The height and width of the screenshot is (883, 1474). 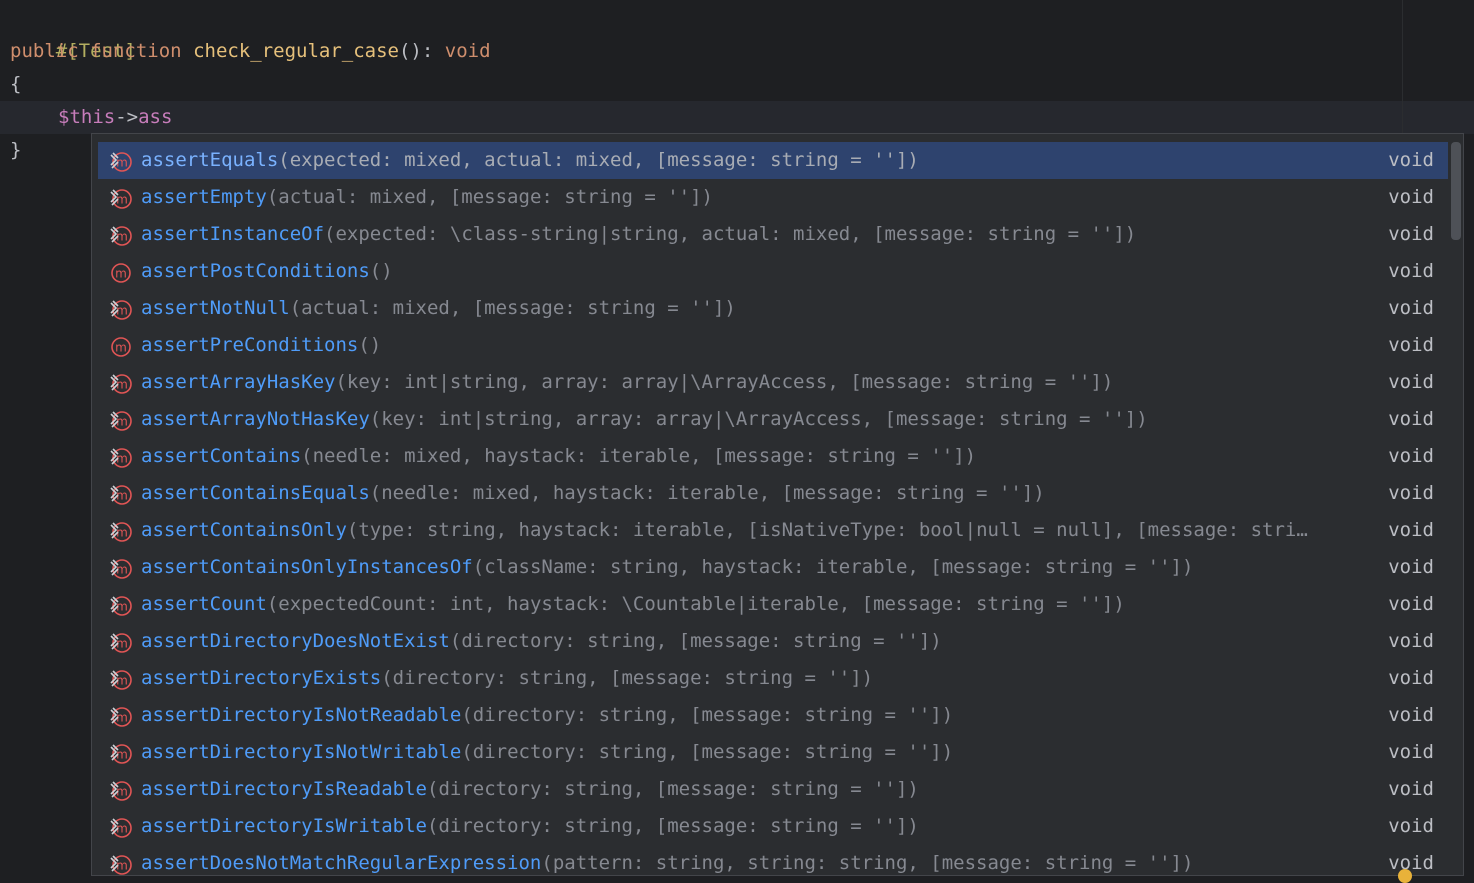 What do you see at coordinates (87, 117) in the screenshot?
I see `this-variable: $this` at bounding box center [87, 117].